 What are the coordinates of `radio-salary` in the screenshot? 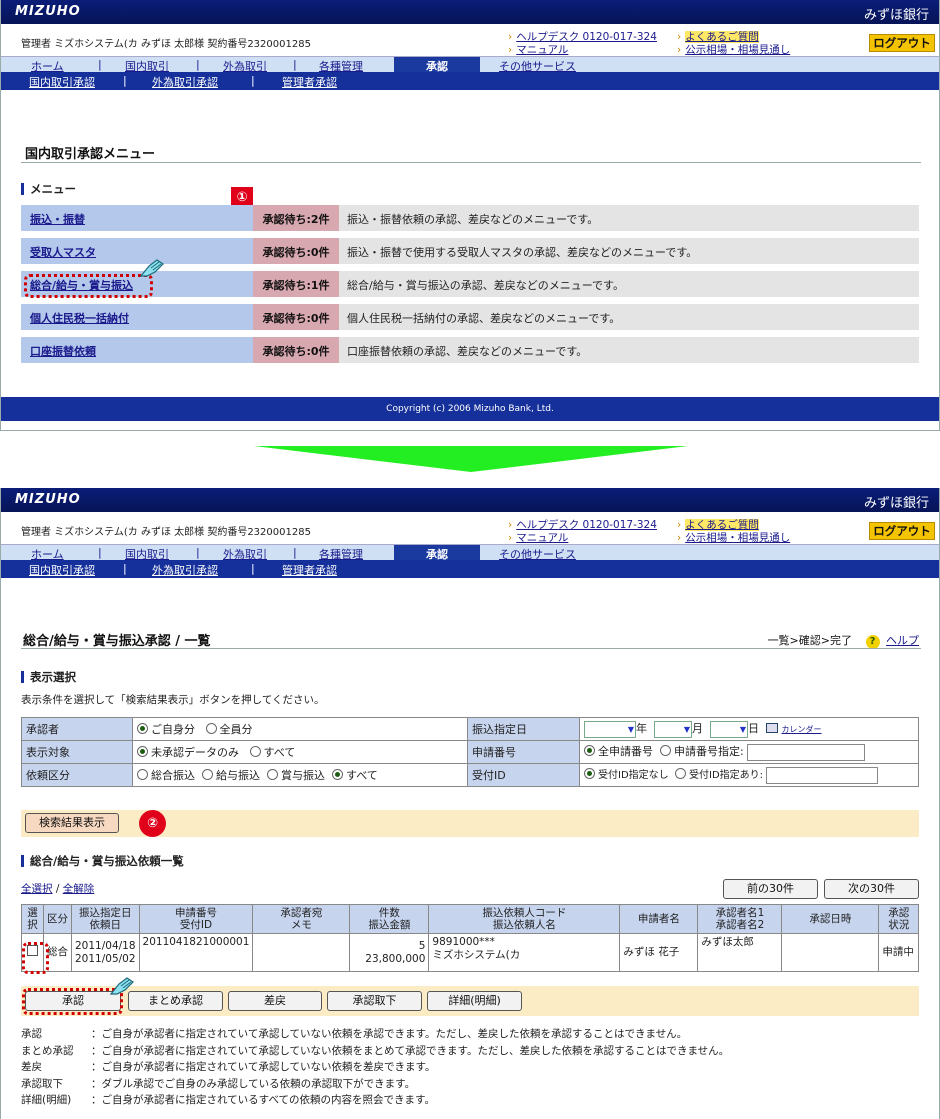 It's located at (207, 774).